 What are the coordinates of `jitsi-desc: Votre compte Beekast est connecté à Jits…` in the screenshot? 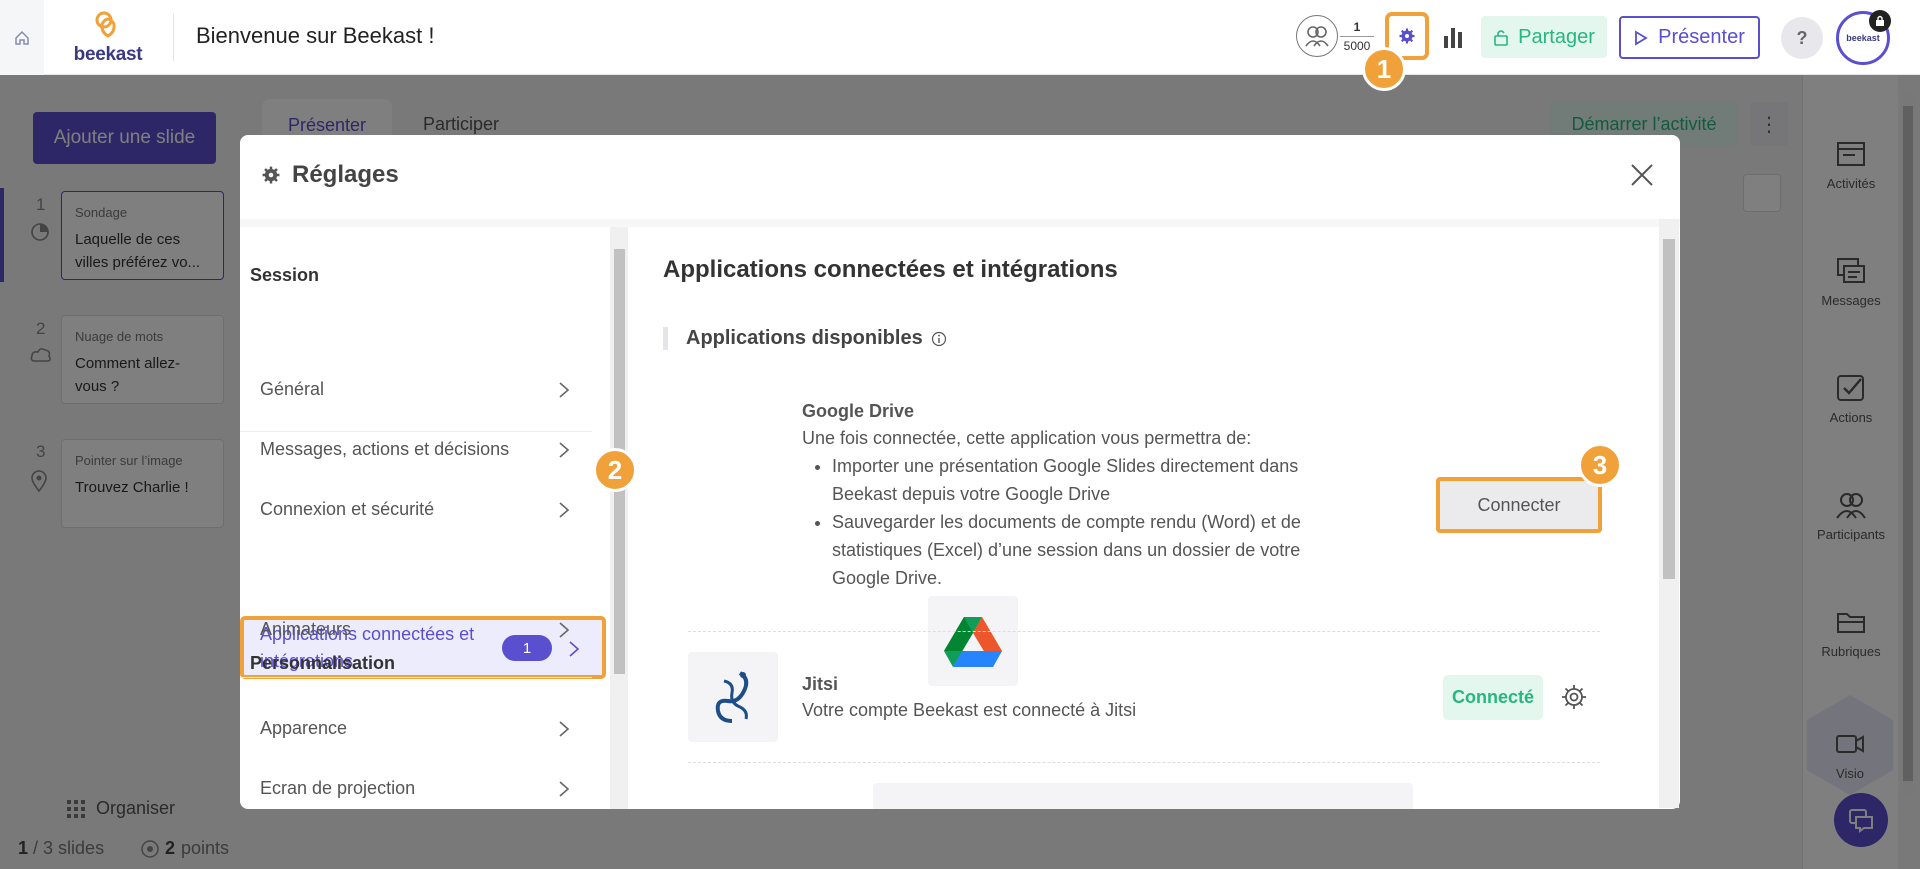 It's located at (969, 710).